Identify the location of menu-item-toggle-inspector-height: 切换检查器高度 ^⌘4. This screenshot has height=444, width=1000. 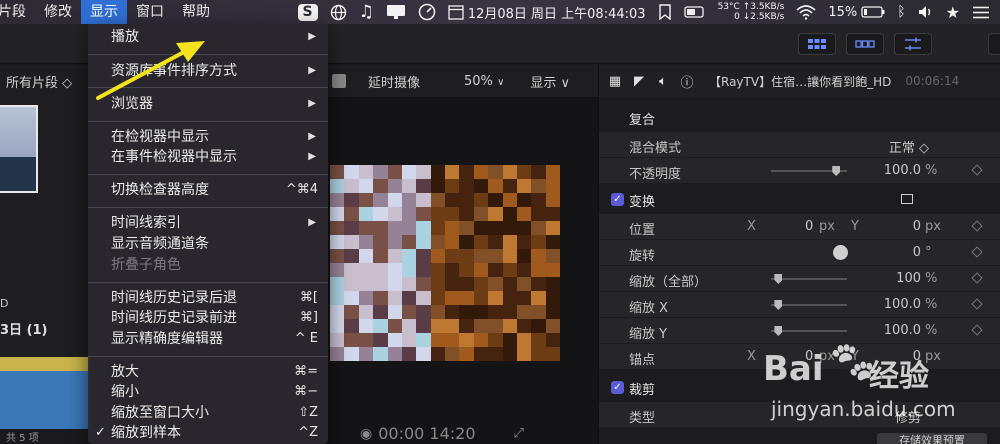
(208, 190).